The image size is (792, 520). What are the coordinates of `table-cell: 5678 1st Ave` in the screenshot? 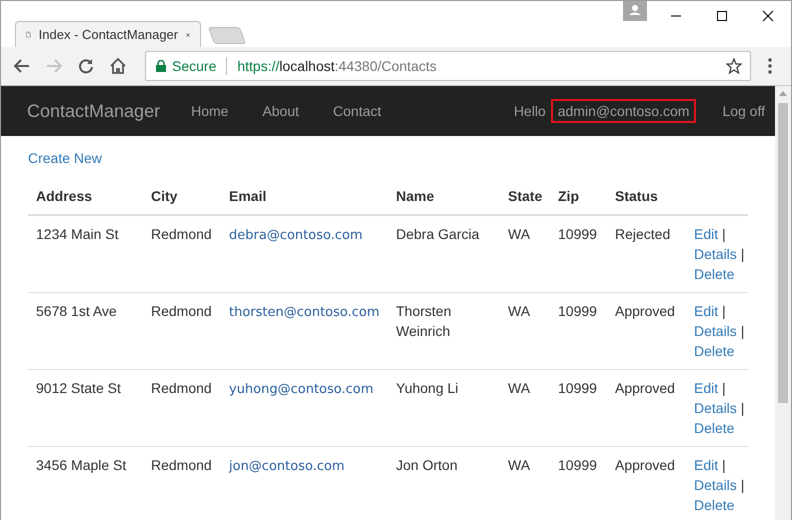 It's located at (85, 331).